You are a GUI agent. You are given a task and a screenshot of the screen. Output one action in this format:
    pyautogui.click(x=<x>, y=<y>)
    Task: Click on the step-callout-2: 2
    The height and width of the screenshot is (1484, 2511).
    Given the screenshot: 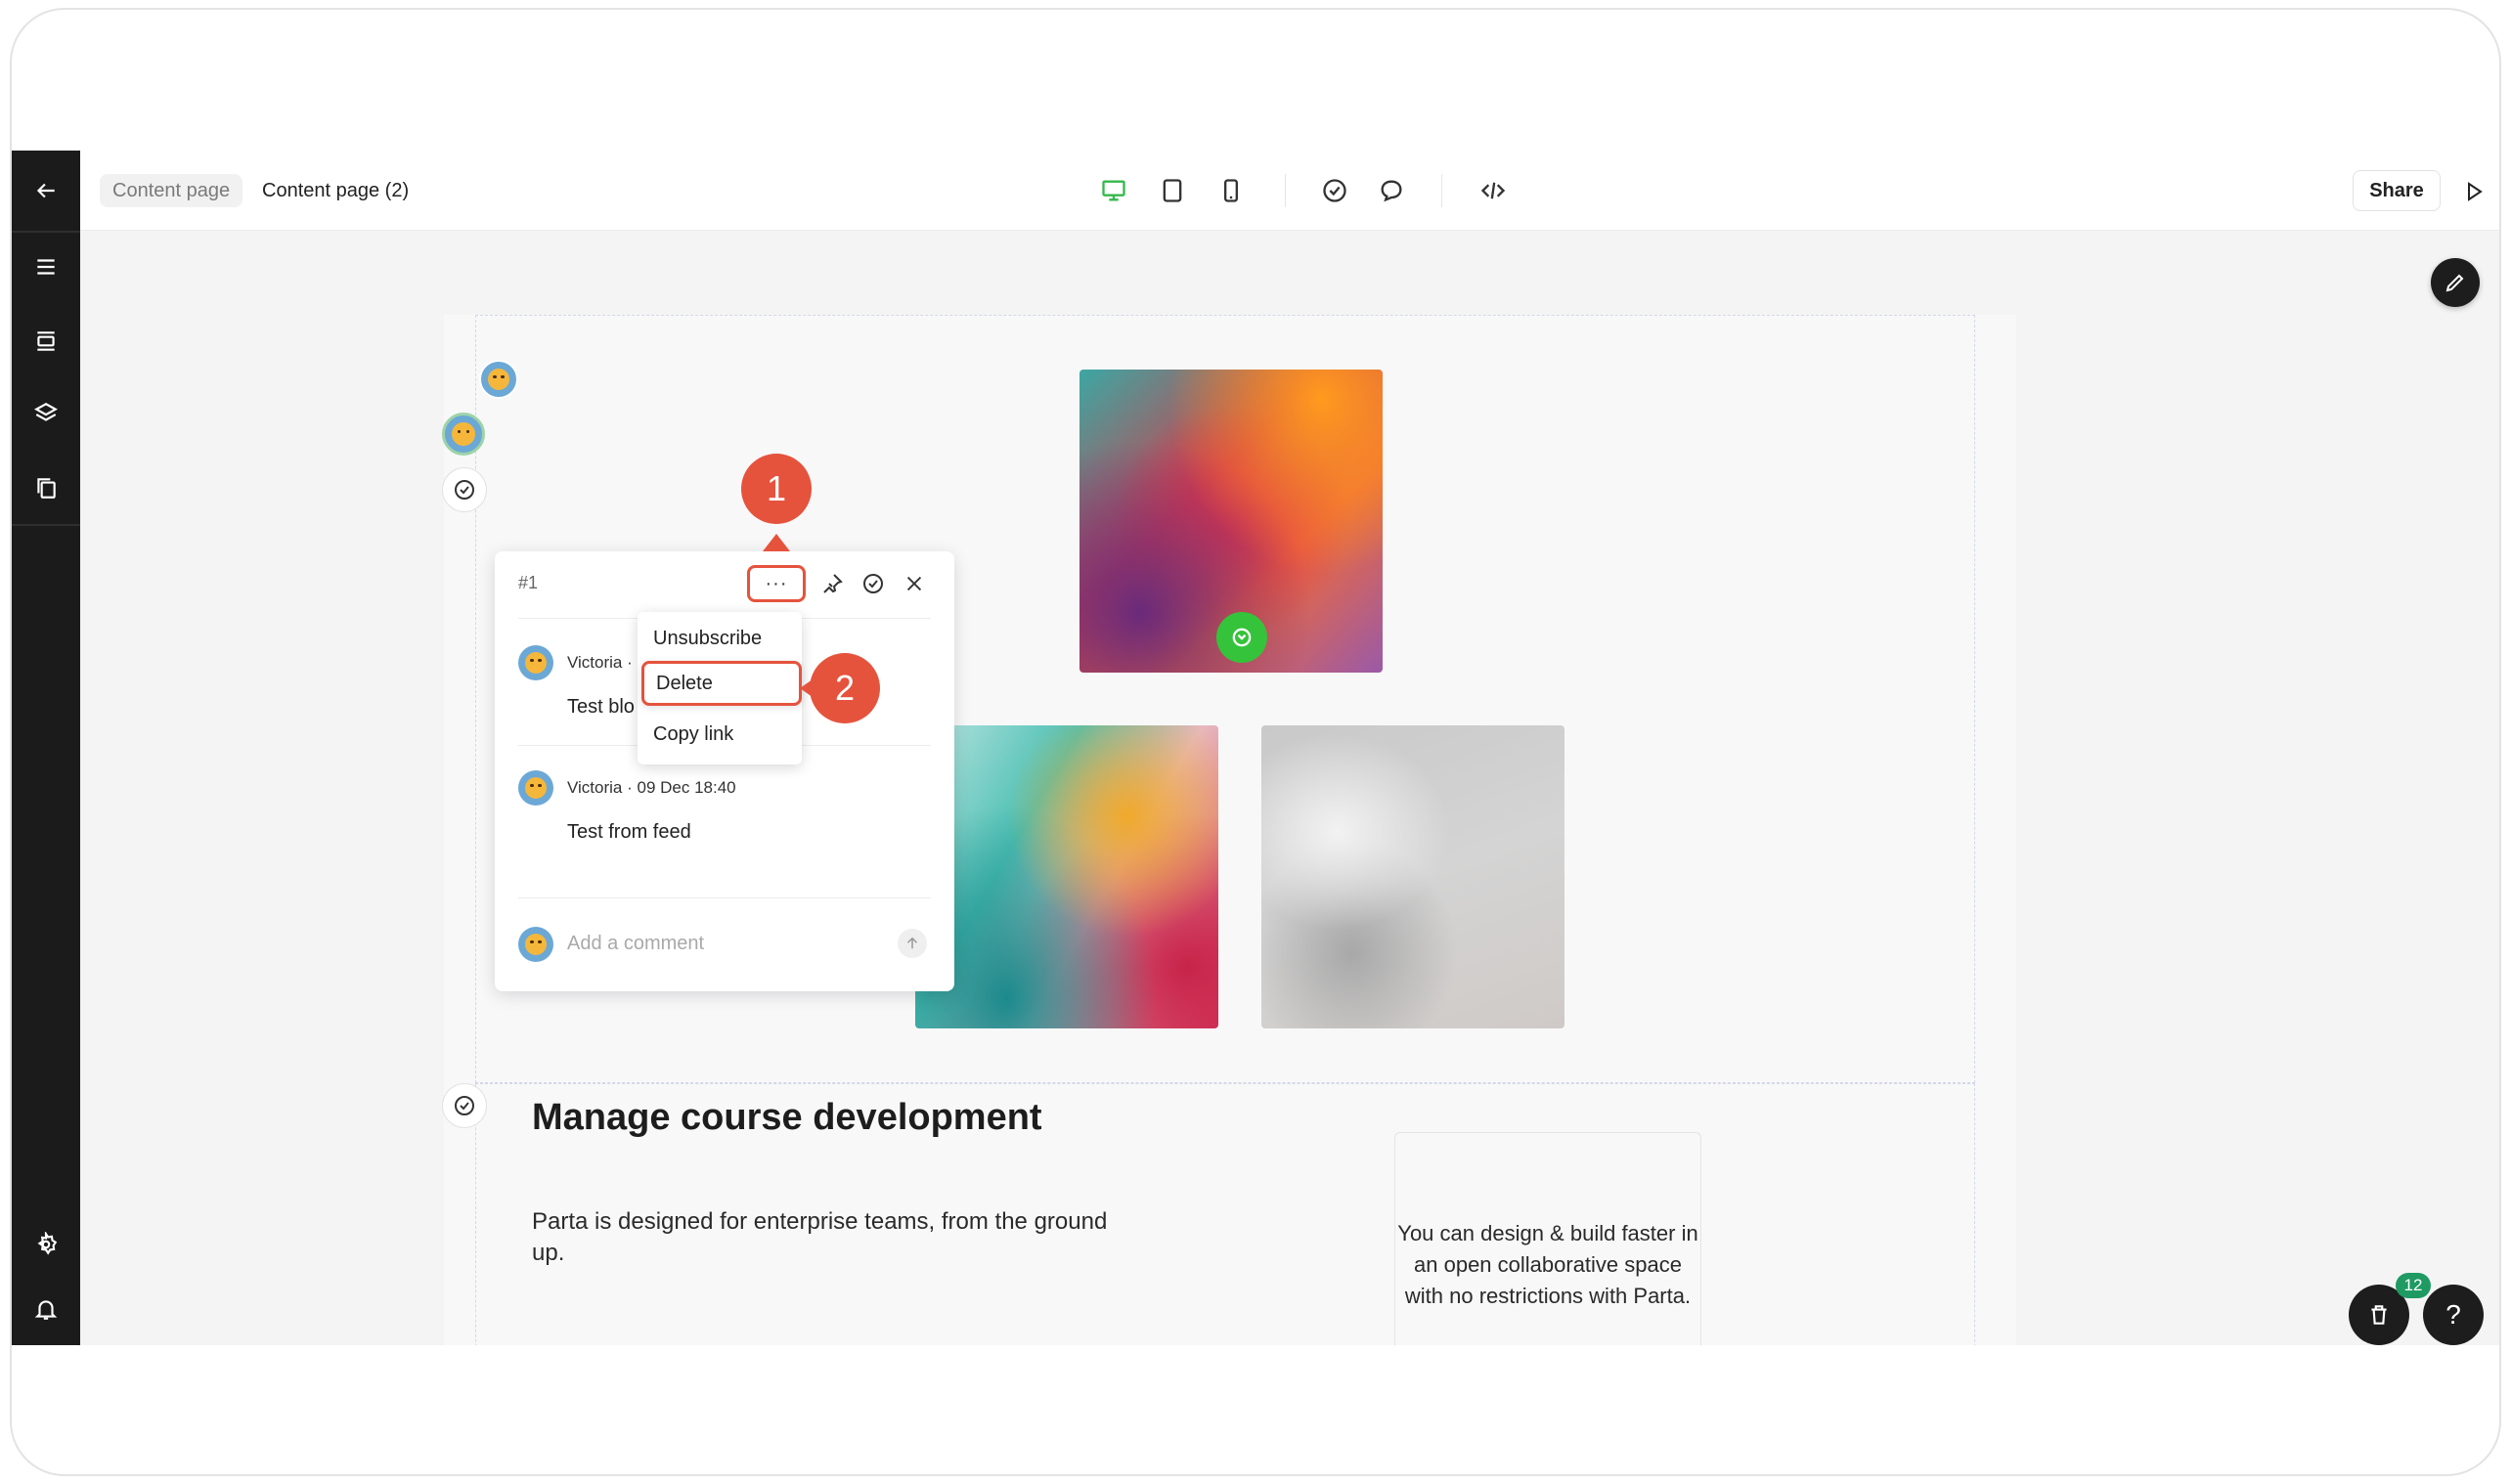 What is the action you would take?
    pyautogui.click(x=845, y=688)
    